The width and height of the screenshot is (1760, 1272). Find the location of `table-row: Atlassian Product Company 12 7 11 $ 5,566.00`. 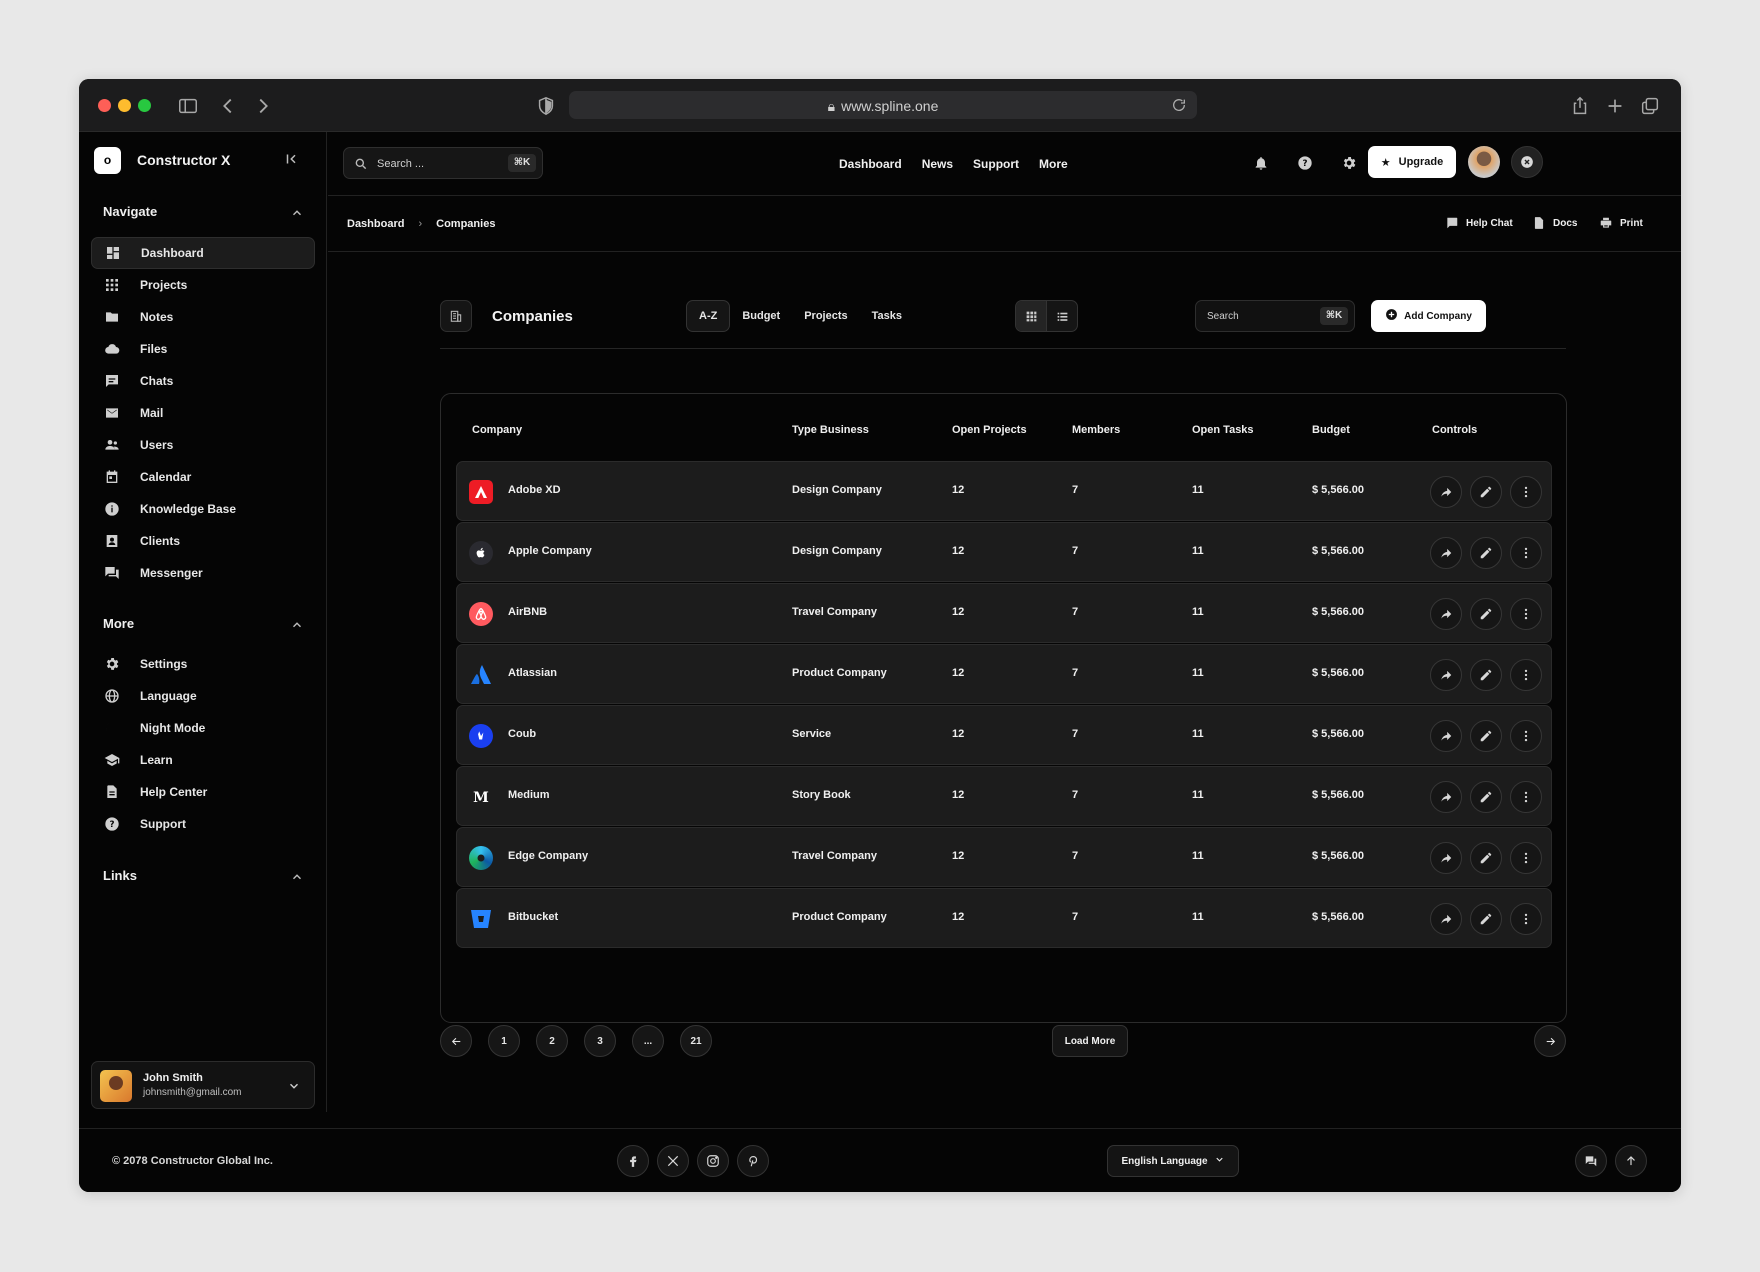

table-row: Atlassian Product Company 12 7 11 $ 5,566.00 is located at coordinates (1004, 674).